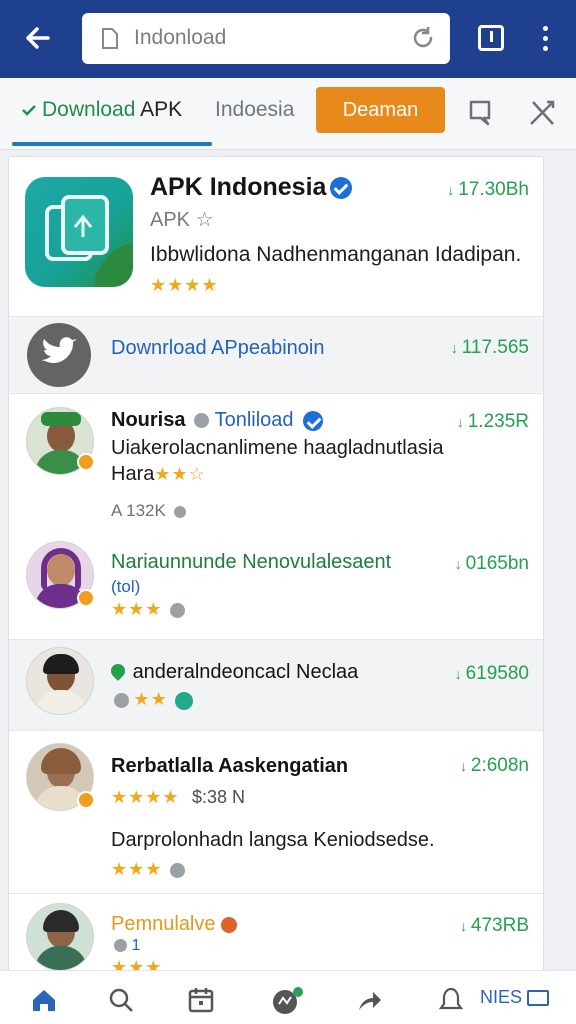 The height and width of the screenshot is (1024, 576). Describe the element at coordinates (161, 109) in the screenshot. I see `tab-apk-label: APK` at that location.